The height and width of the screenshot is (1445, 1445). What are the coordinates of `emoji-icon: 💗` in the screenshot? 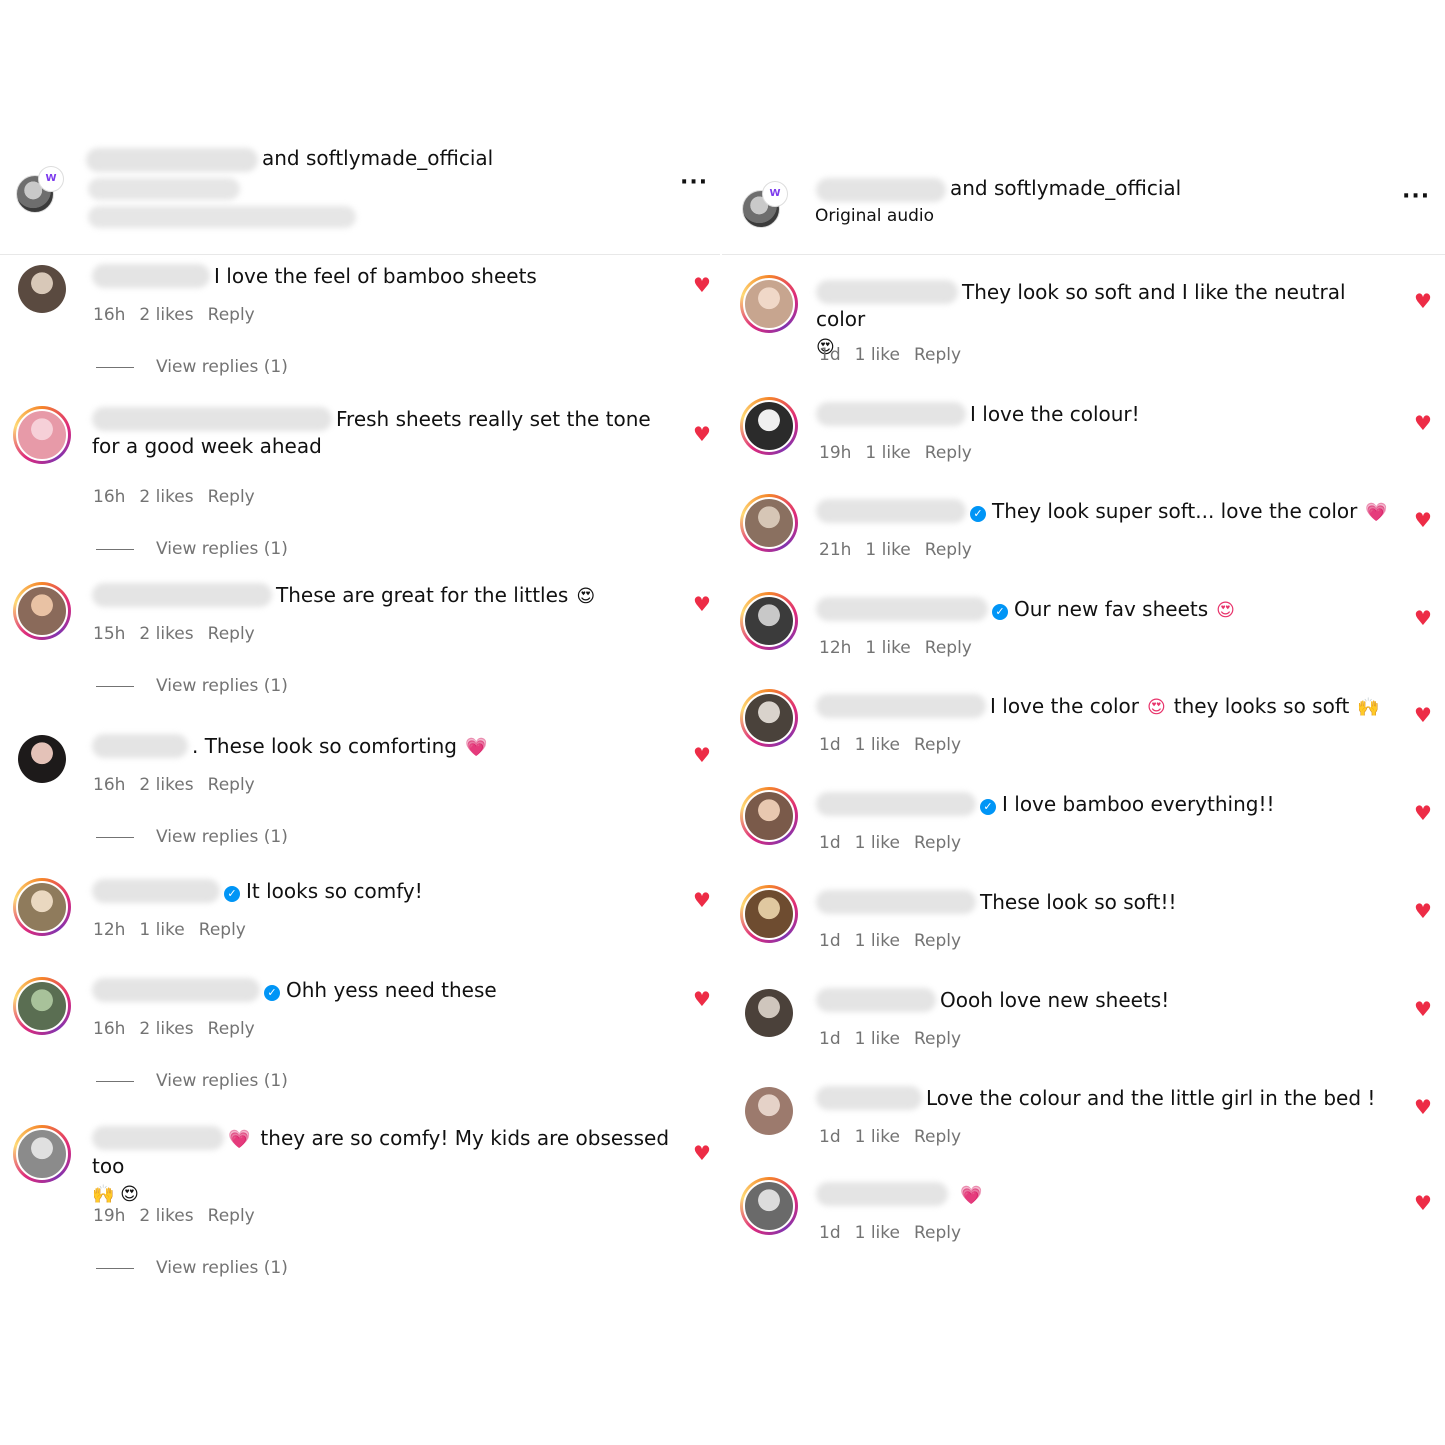 It's located at (971, 1195).